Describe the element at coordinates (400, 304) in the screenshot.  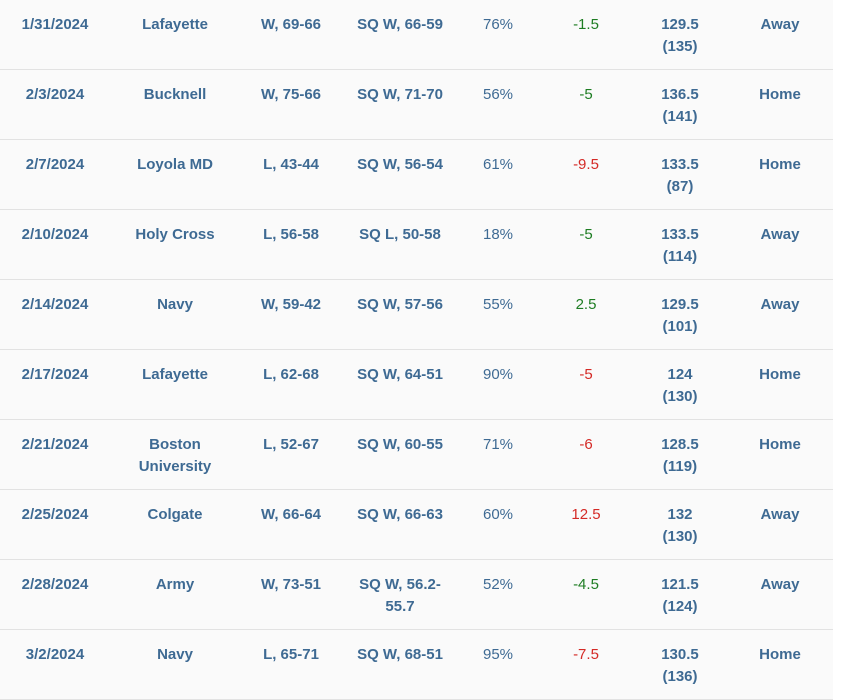
I see `sq-result-cell: SQ W, 57-56` at that location.